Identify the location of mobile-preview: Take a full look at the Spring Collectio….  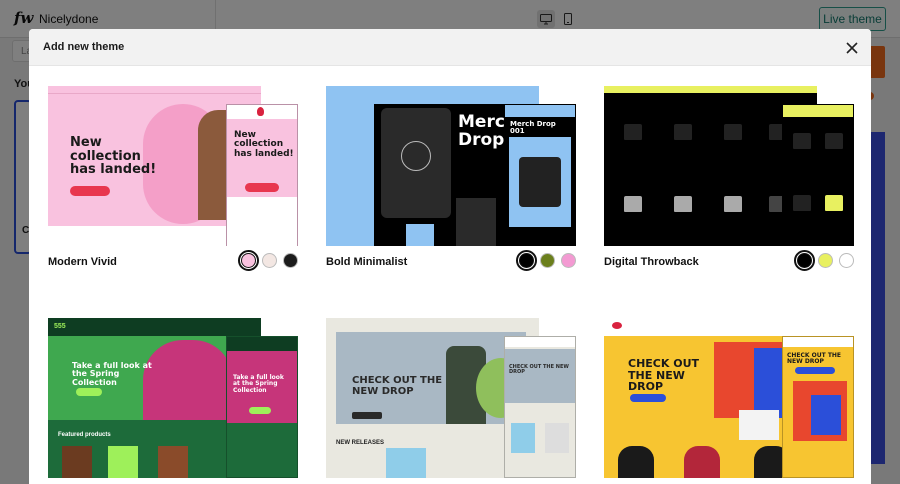
(262, 407).